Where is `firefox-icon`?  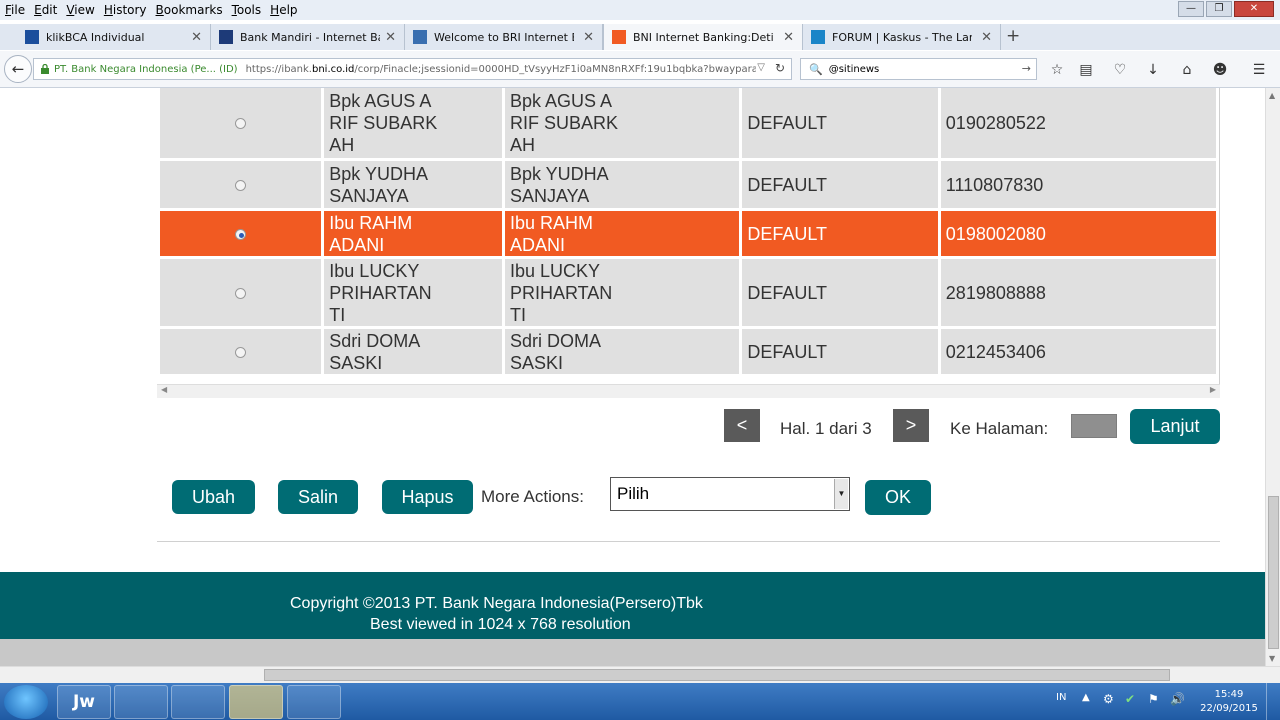
firefox-icon is located at coordinates (198, 702).